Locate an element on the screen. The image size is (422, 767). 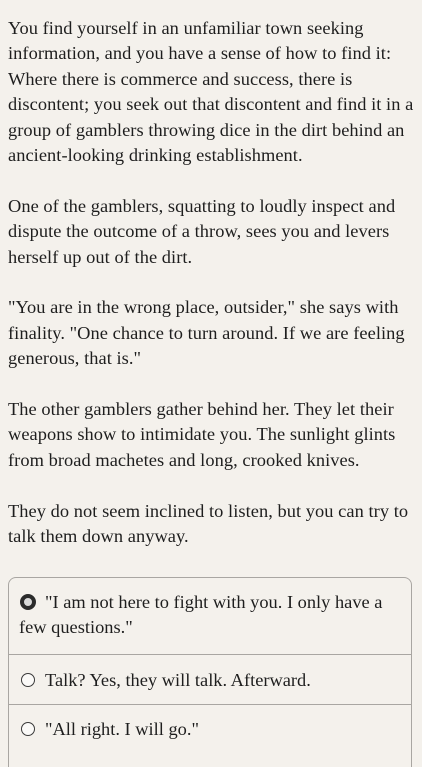
radio-selected-icon is located at coordinates (28, 602).